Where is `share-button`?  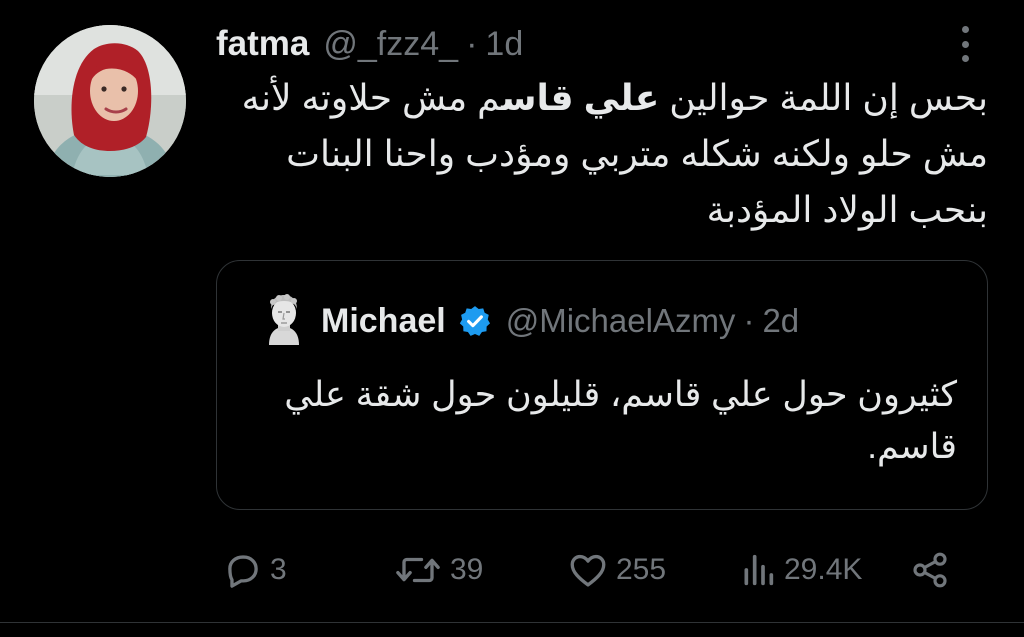 share-button is located at coordinates (930, 570).